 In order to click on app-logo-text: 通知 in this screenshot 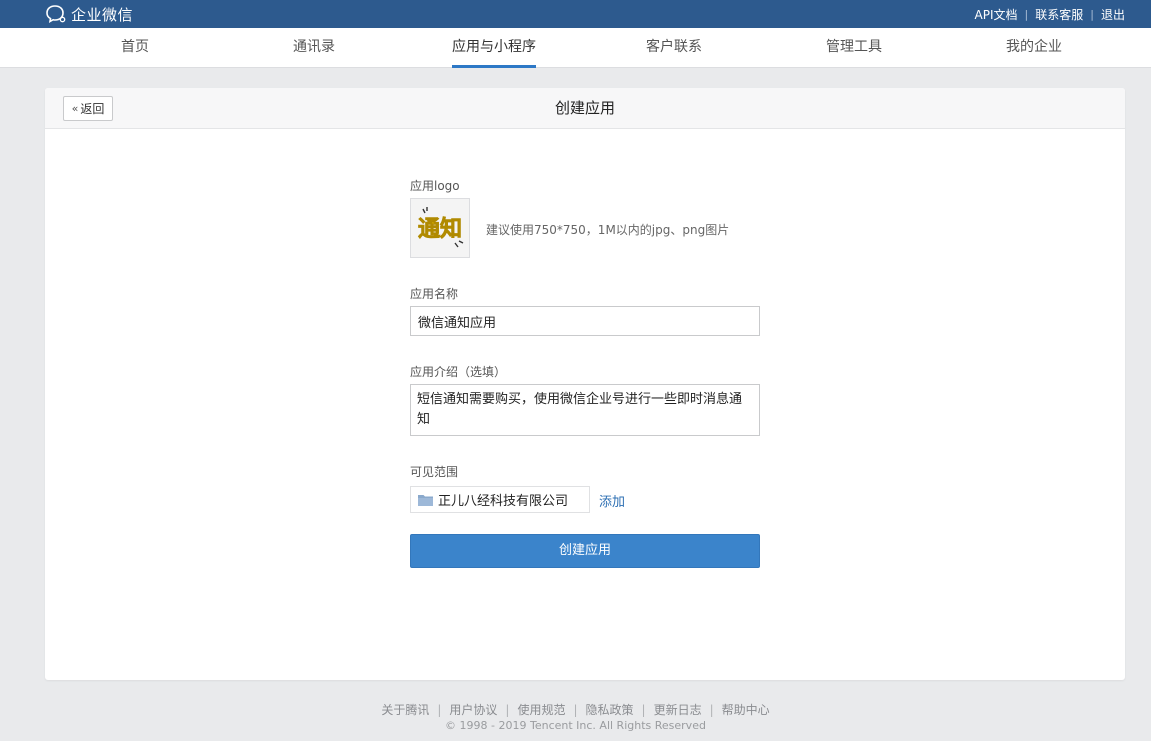, I will do `click(440, 229)`.